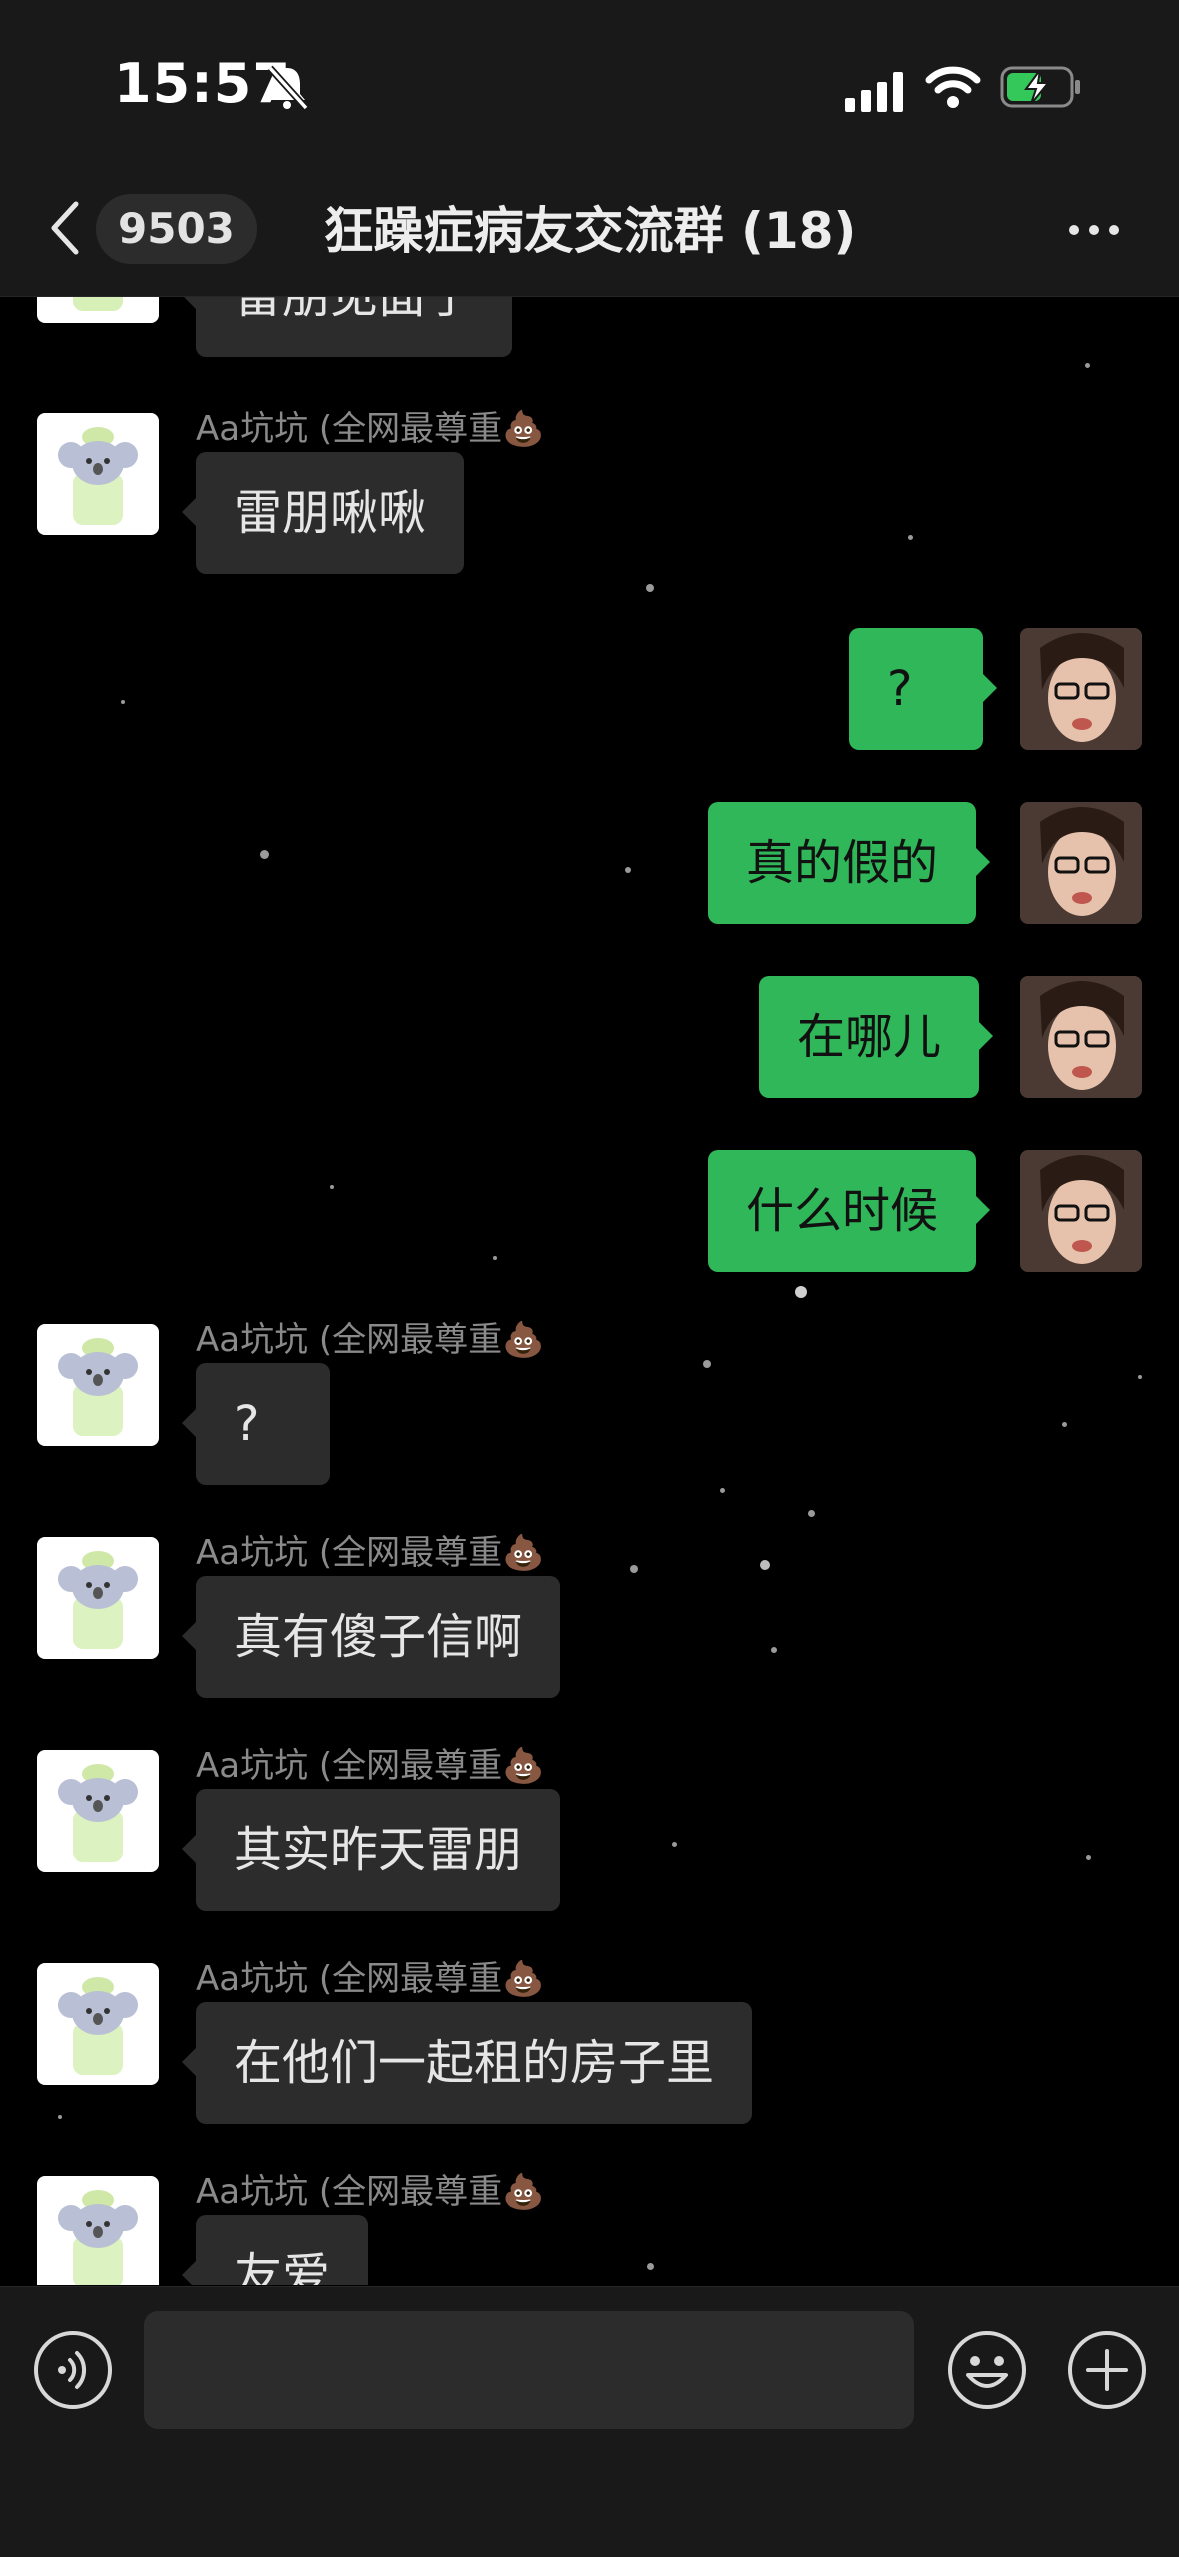 This screenshot has width=1179, height=2557. What do you see at coordinates (288, 88) in the screenshot?
I see `mute-bell-icon` at bounding box center [288, 88].